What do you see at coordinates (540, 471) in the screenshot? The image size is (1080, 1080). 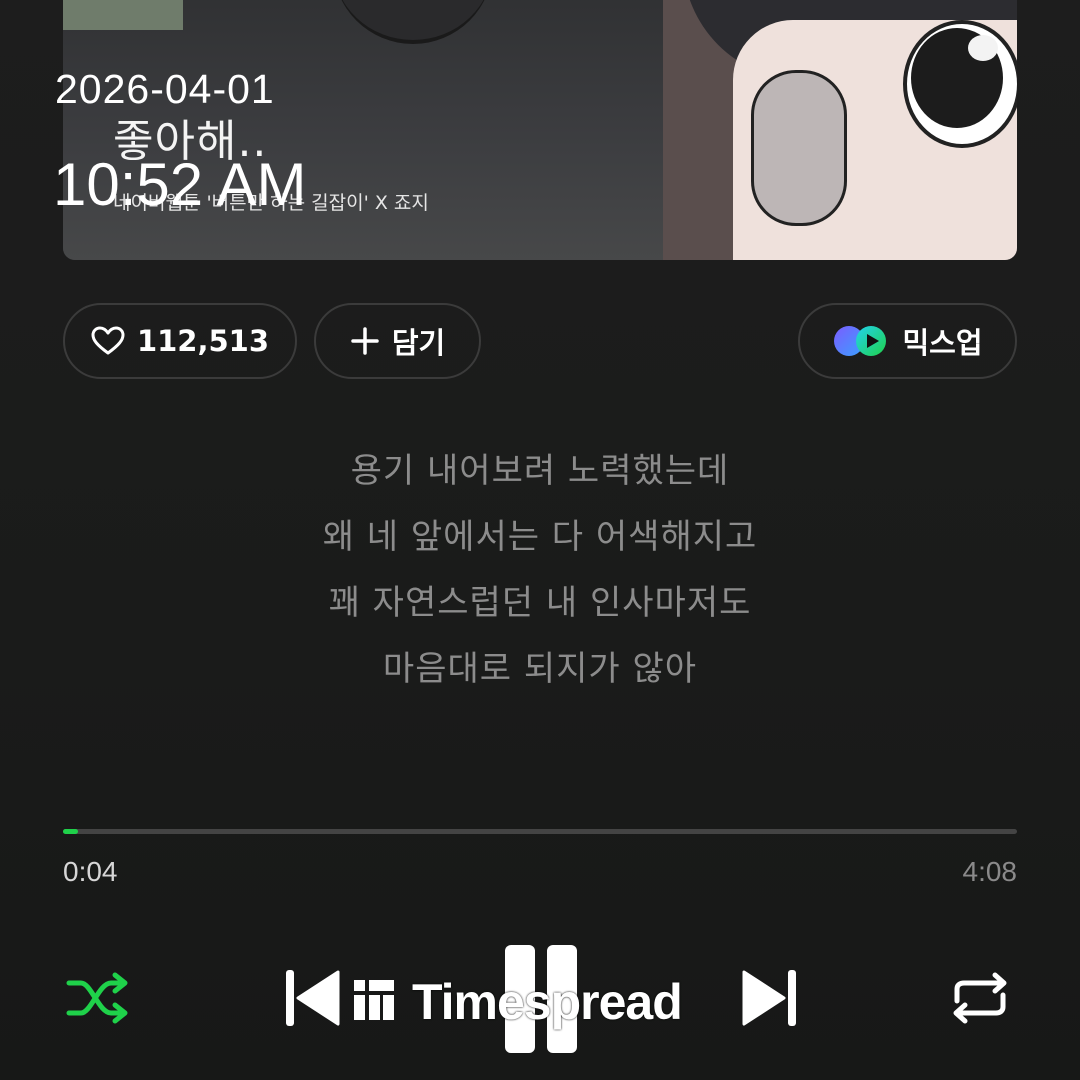 I see `lyric-line: 용기 내어보려 노력했는데` at bounding box center [540, 471].